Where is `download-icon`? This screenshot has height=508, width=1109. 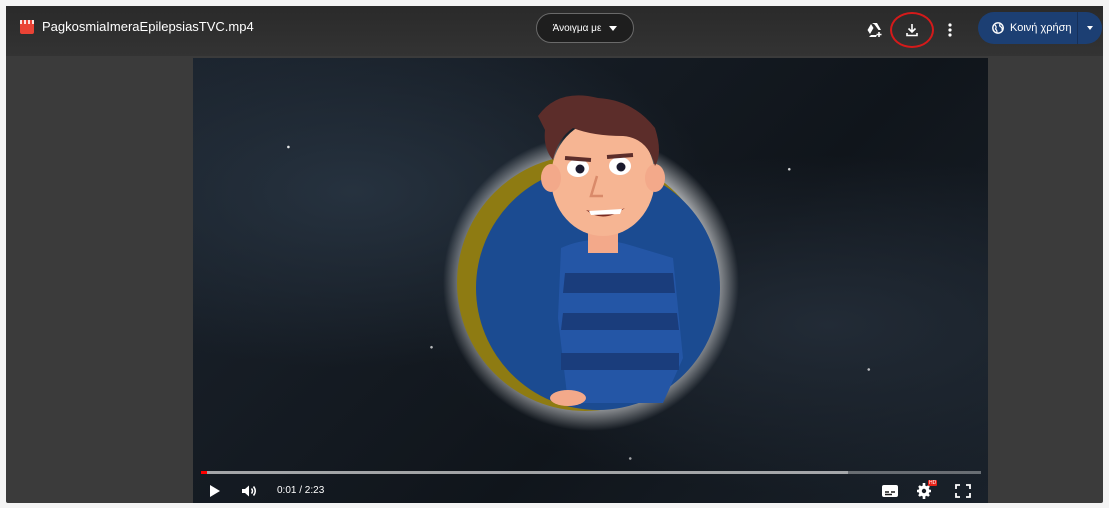
download-icon is located at coordinates (912, 30).